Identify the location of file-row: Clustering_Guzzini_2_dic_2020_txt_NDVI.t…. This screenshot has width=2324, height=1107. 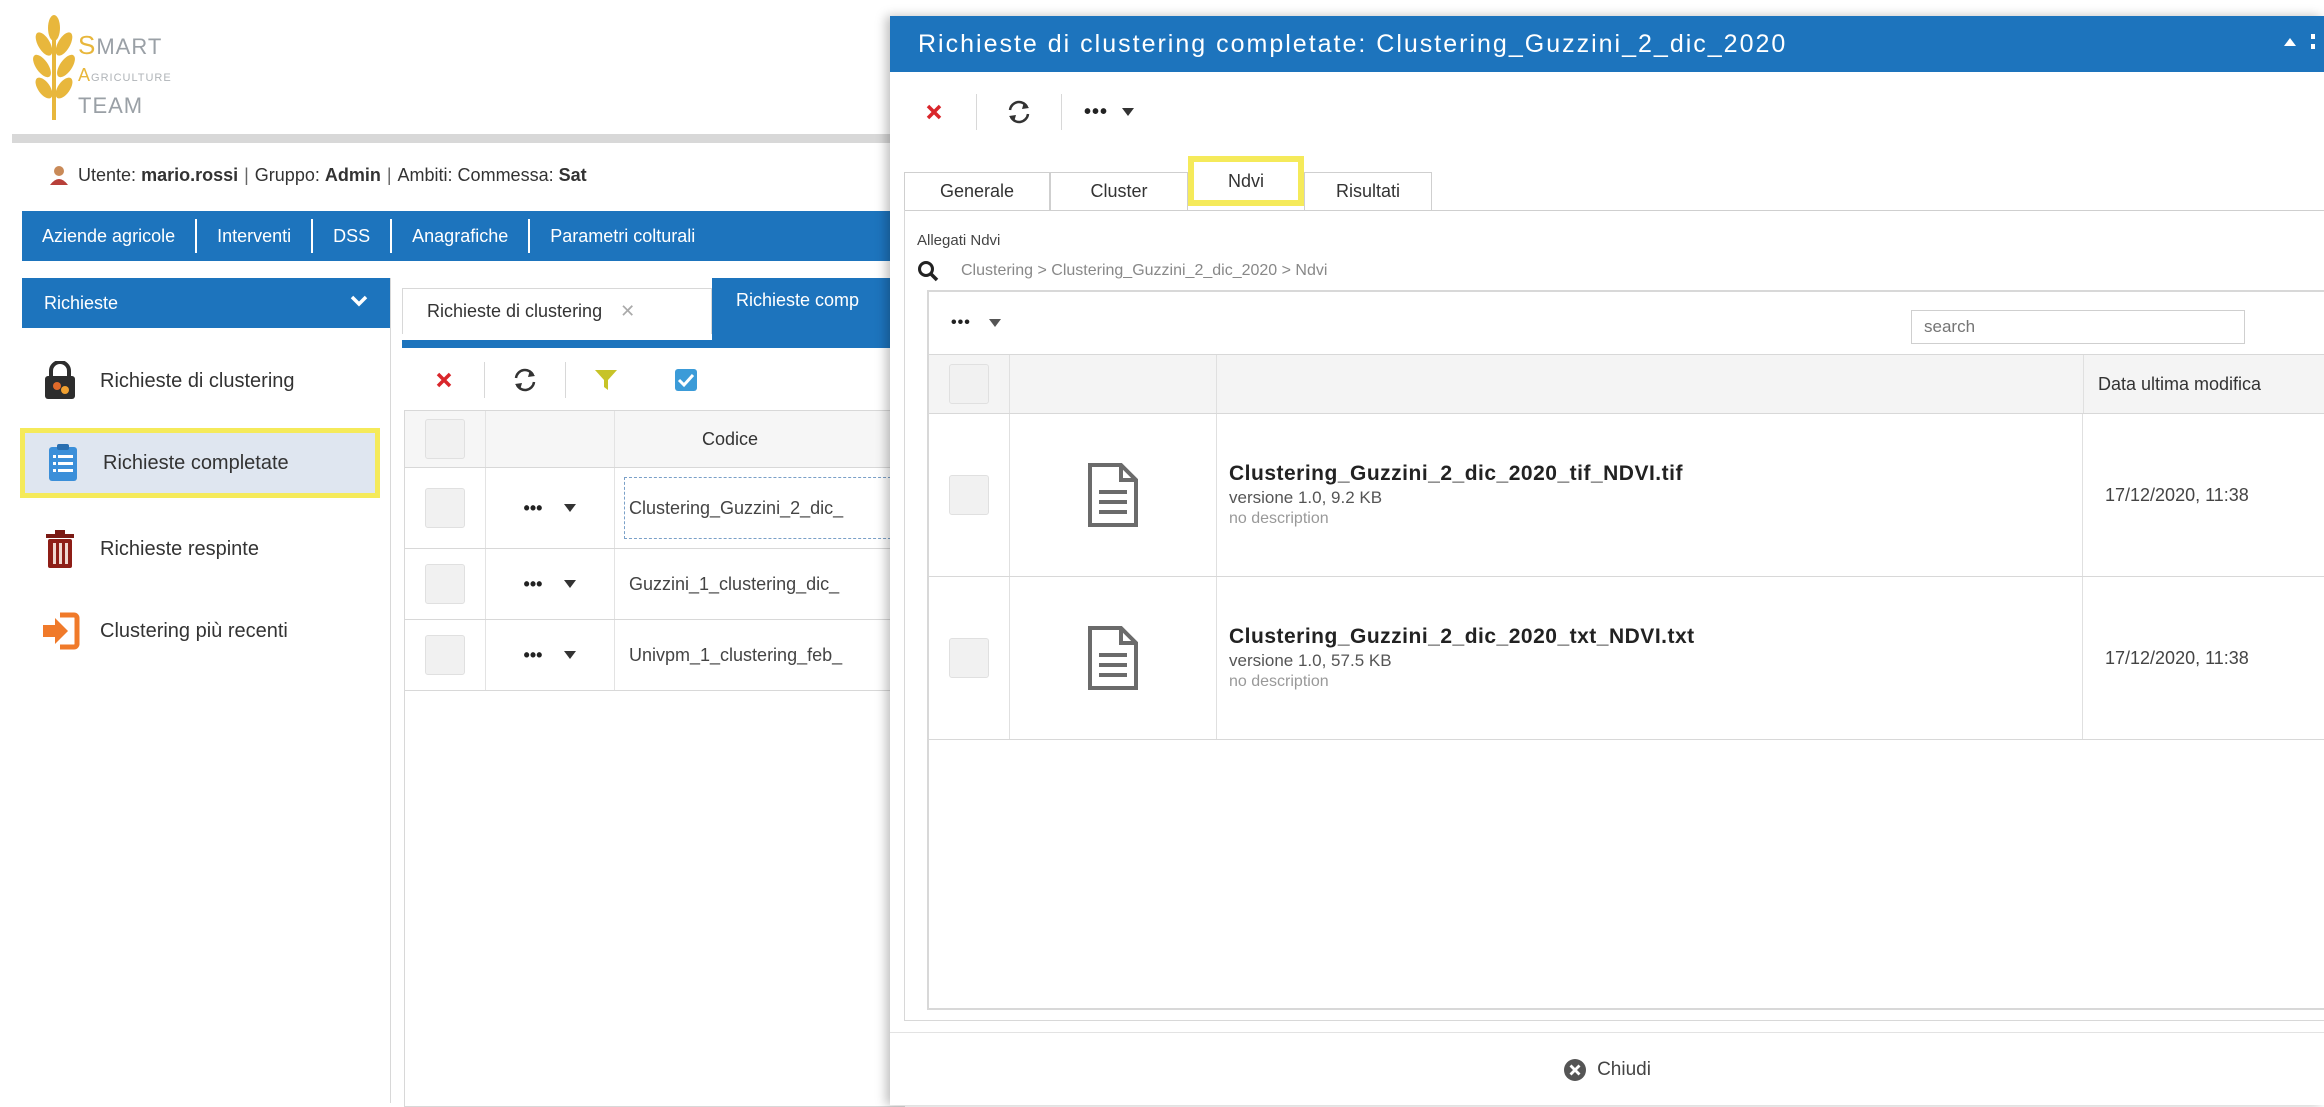
(1626, 658).